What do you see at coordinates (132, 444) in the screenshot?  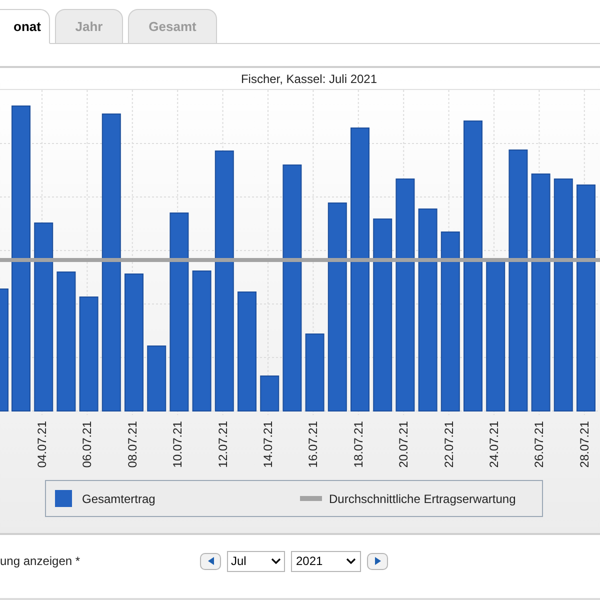 I see `x-axis-label: 08.07.21` at bounding box center [132, 444].